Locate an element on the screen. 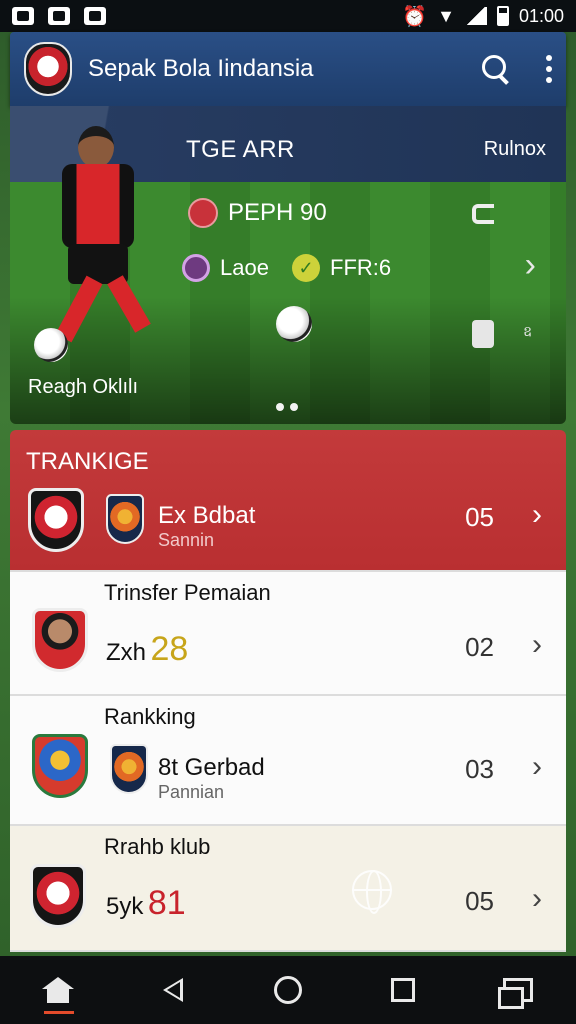 The width and height of the screenshot is (576, 1024). home-icon is located at coordinates (57, 990).